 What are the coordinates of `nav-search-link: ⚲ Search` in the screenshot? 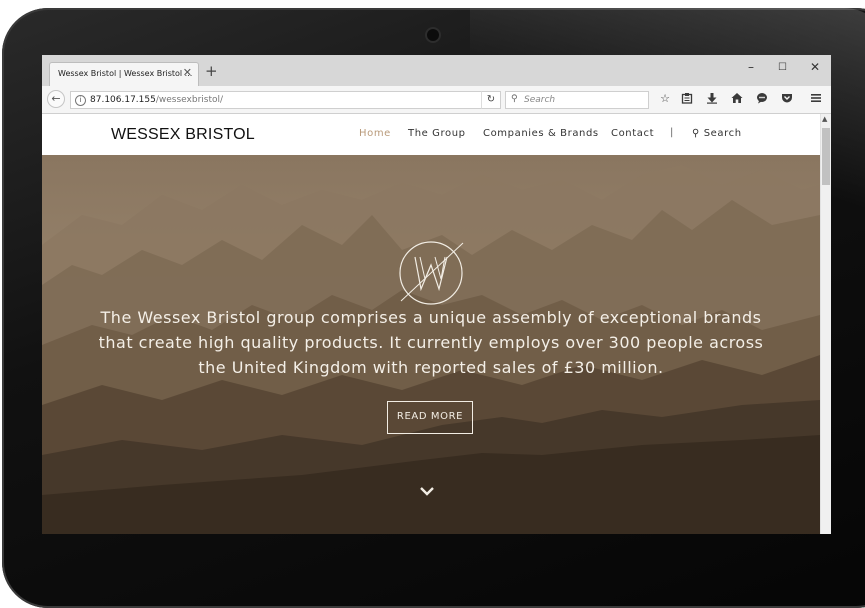 It's located at (717, 133).